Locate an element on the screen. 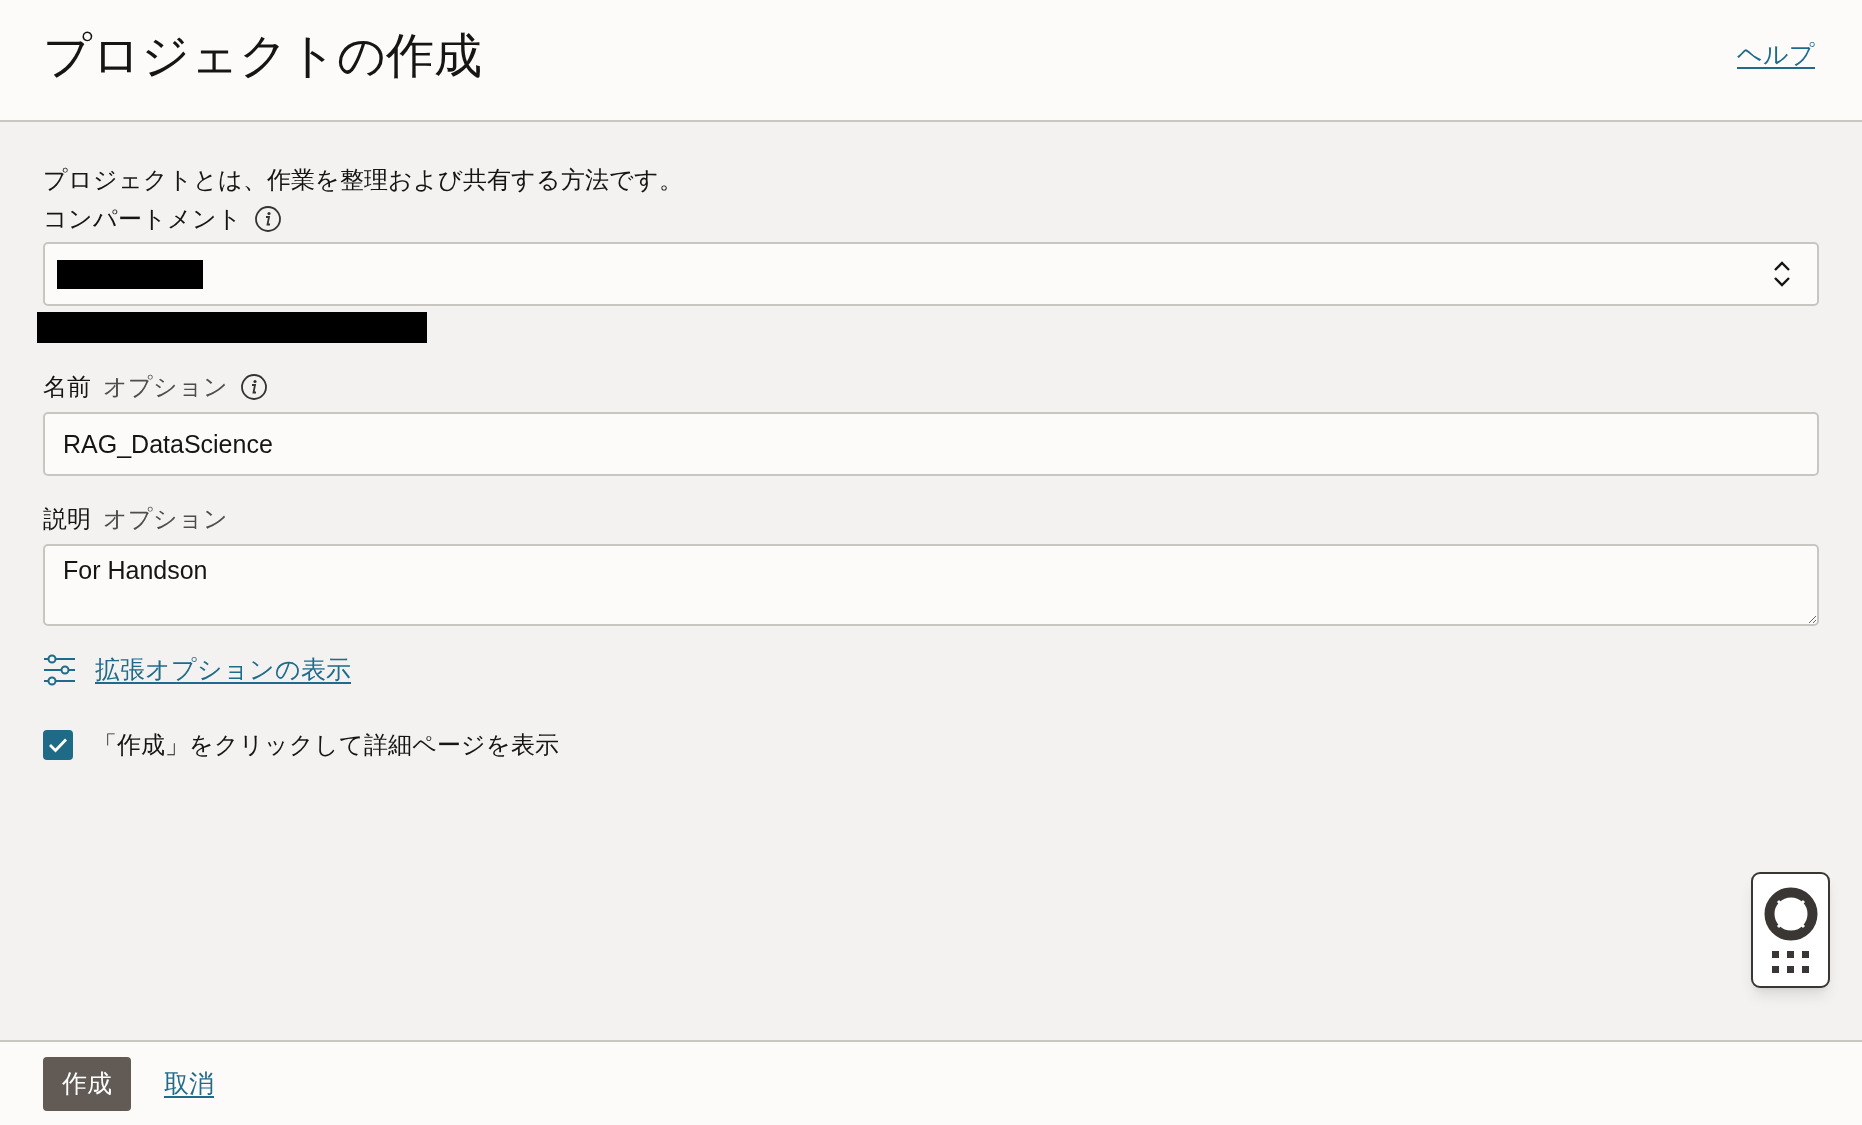 This screenshot has height=1125, width=1862. description-field: For Handson is located at coordinates (931, 585).